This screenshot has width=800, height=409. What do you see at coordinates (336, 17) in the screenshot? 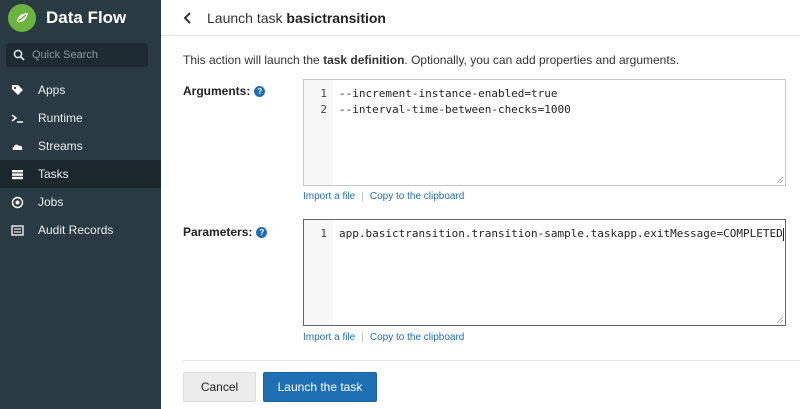
I see `task-name: basictransition` at bounding box center [336, 17].